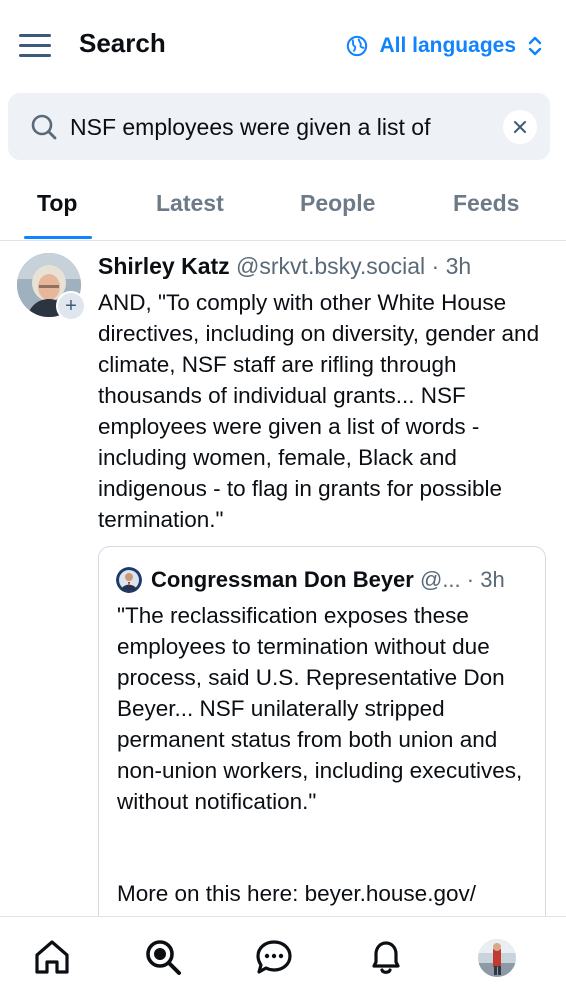 This screenshot has height=1001, width=566. What do you see at coordinates (71, 306) in the screenshot?
I see `follow-plus-icon: +` at bounding box center [71, 306].